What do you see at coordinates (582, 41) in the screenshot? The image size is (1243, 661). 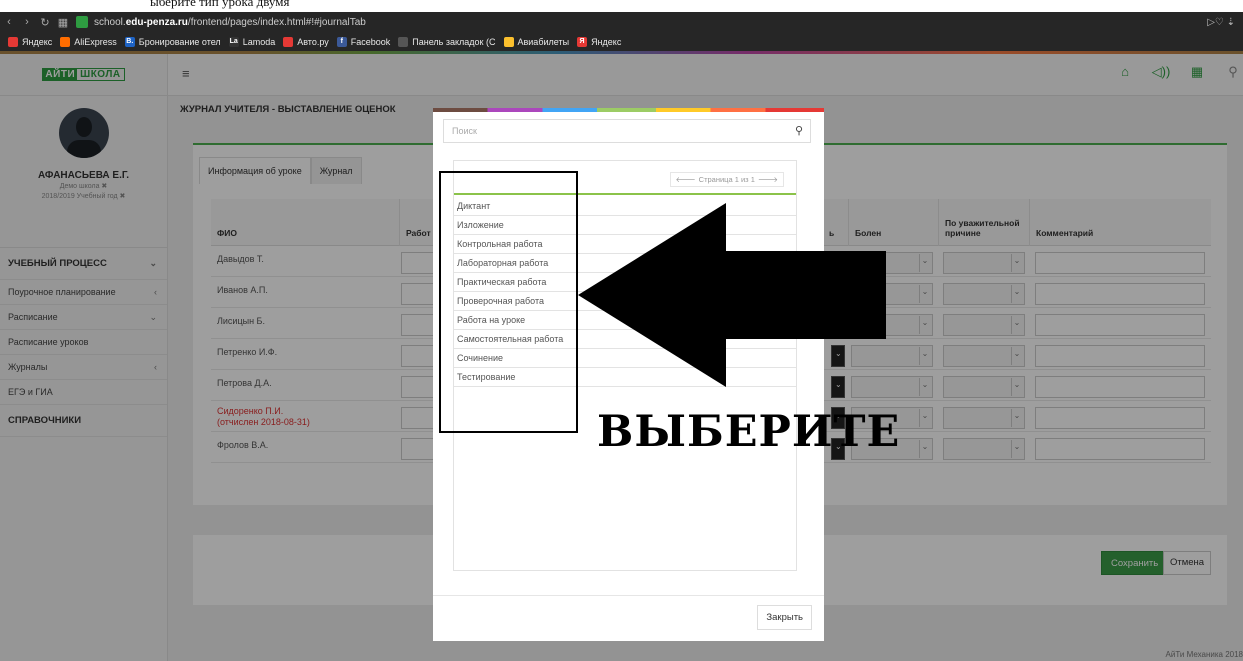 I see `yandex-icon: Я` at bounding box center [582, 41].